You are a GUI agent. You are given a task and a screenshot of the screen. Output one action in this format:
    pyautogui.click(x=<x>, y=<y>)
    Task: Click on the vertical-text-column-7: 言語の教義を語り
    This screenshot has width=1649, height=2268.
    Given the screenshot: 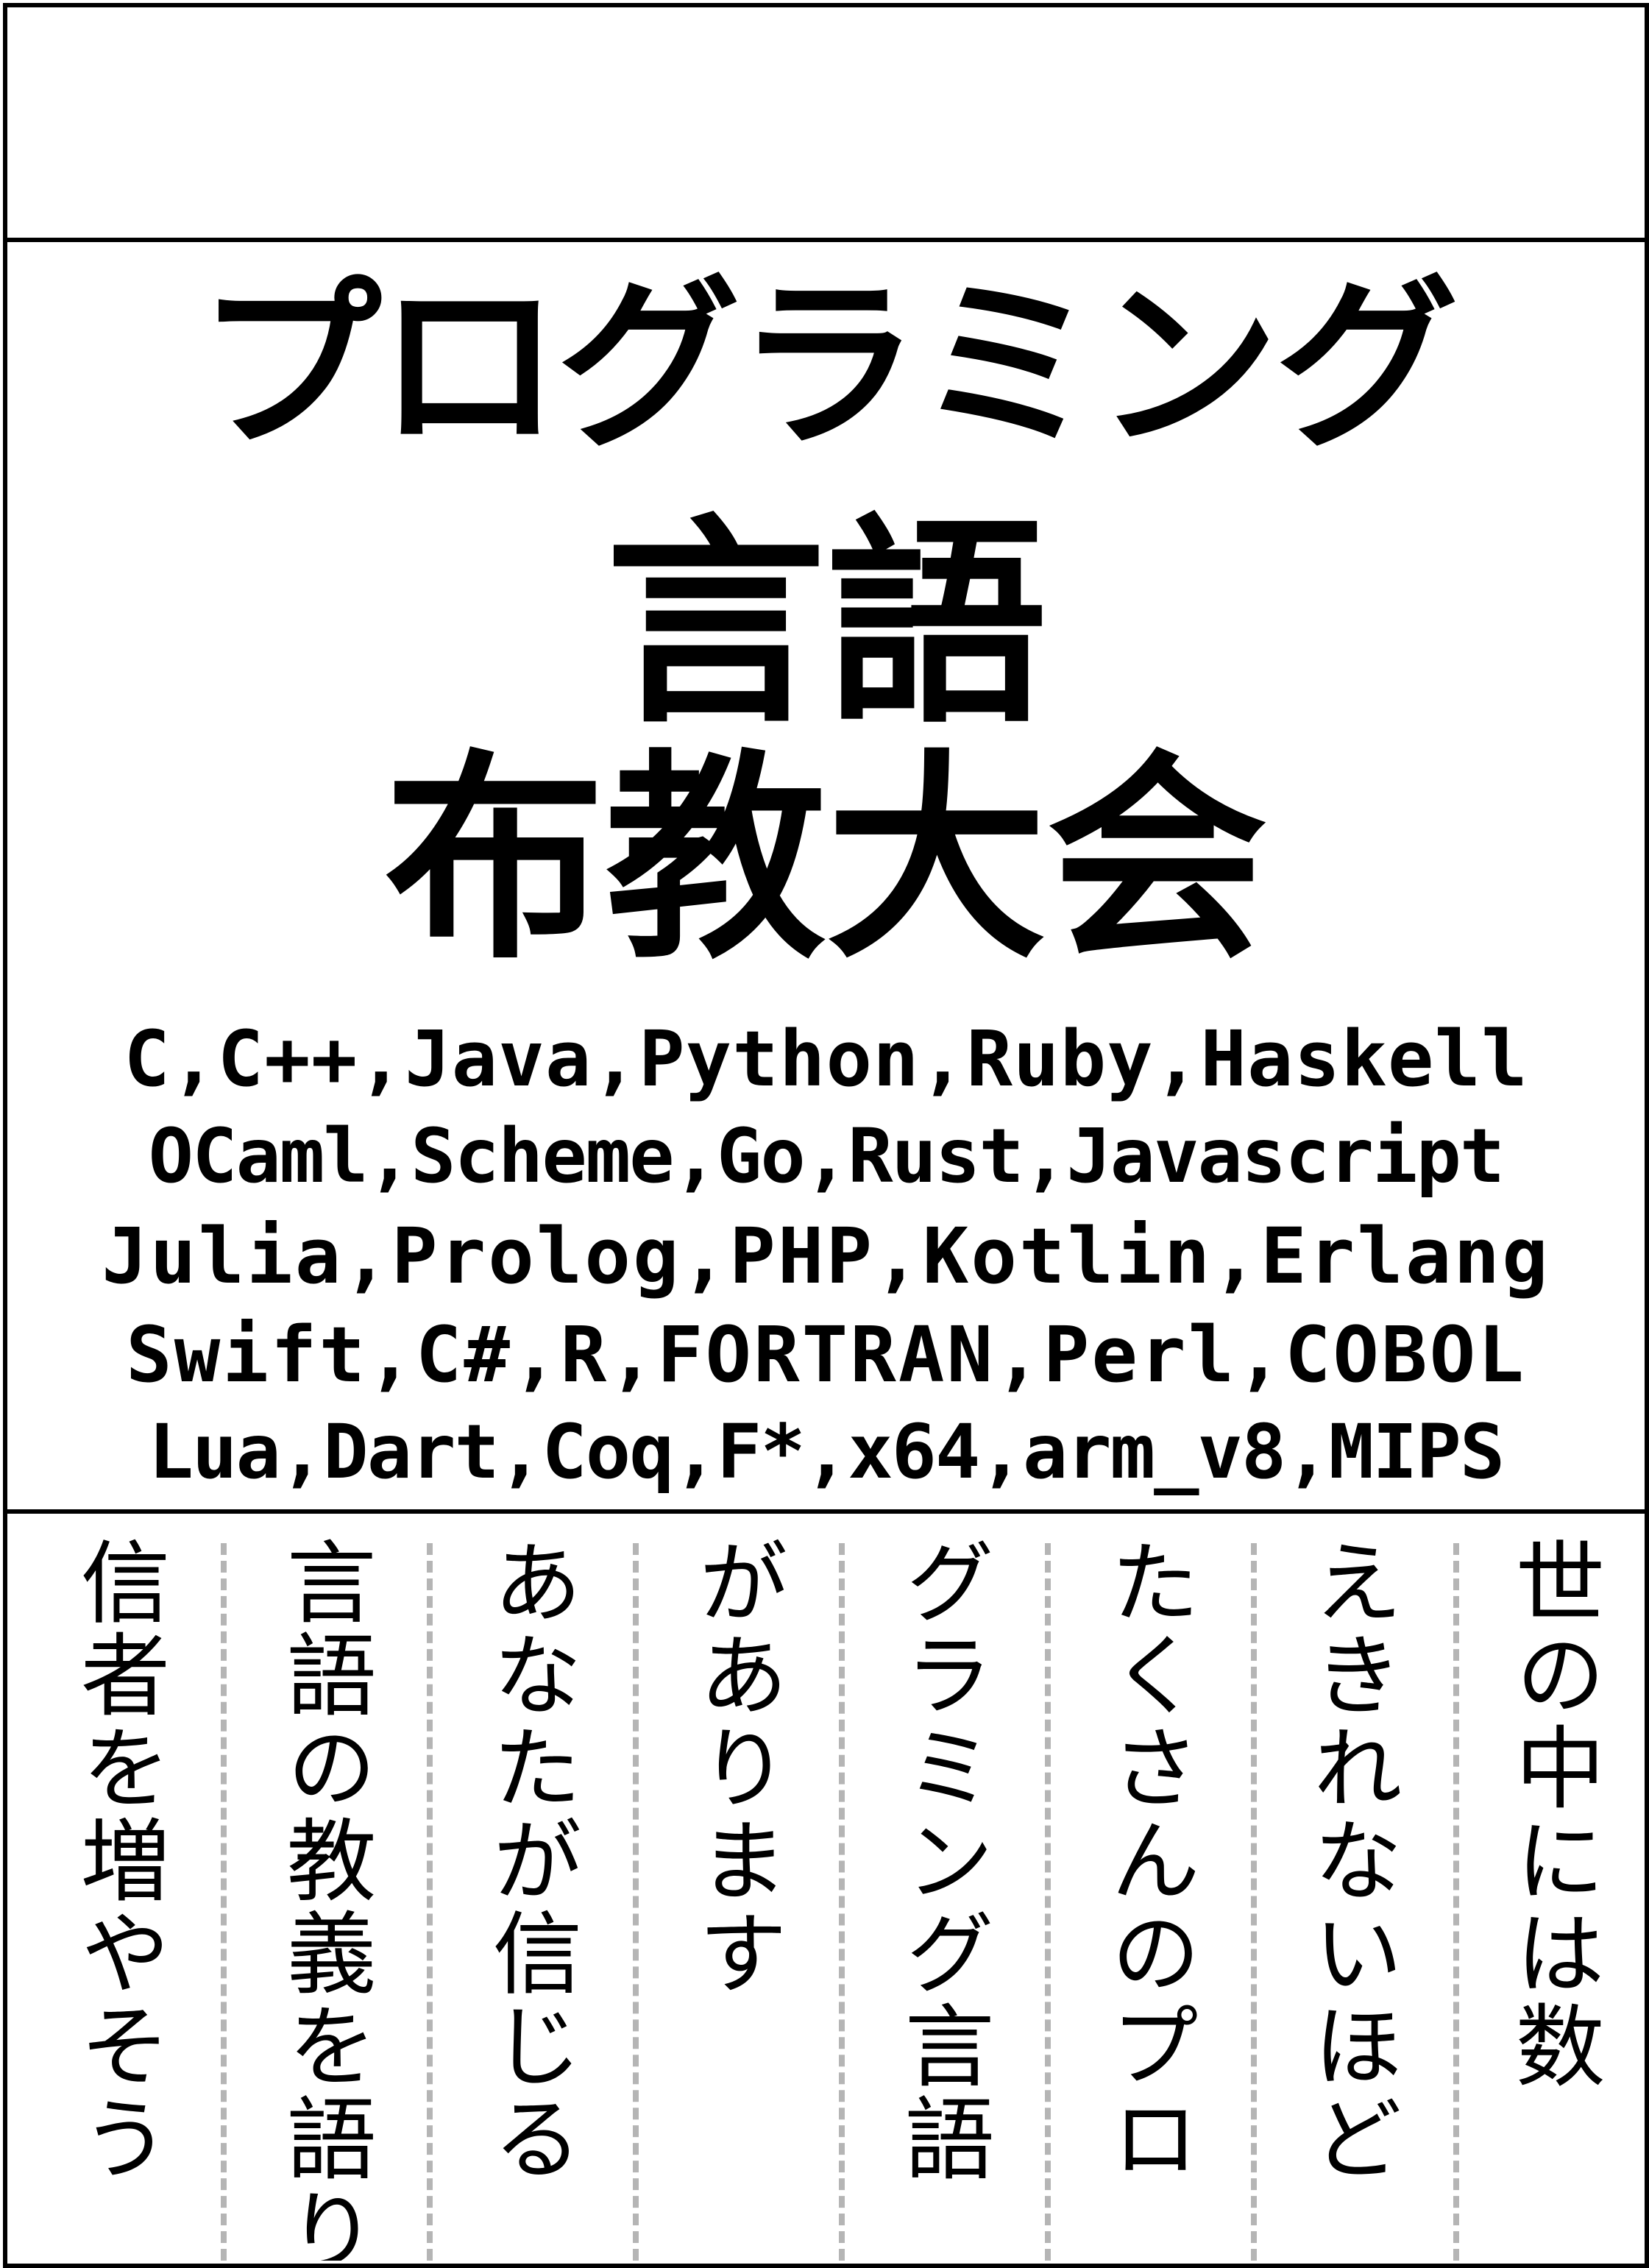 What is the action you would take?
    pyautogui.click(x=324, y=1899)
    